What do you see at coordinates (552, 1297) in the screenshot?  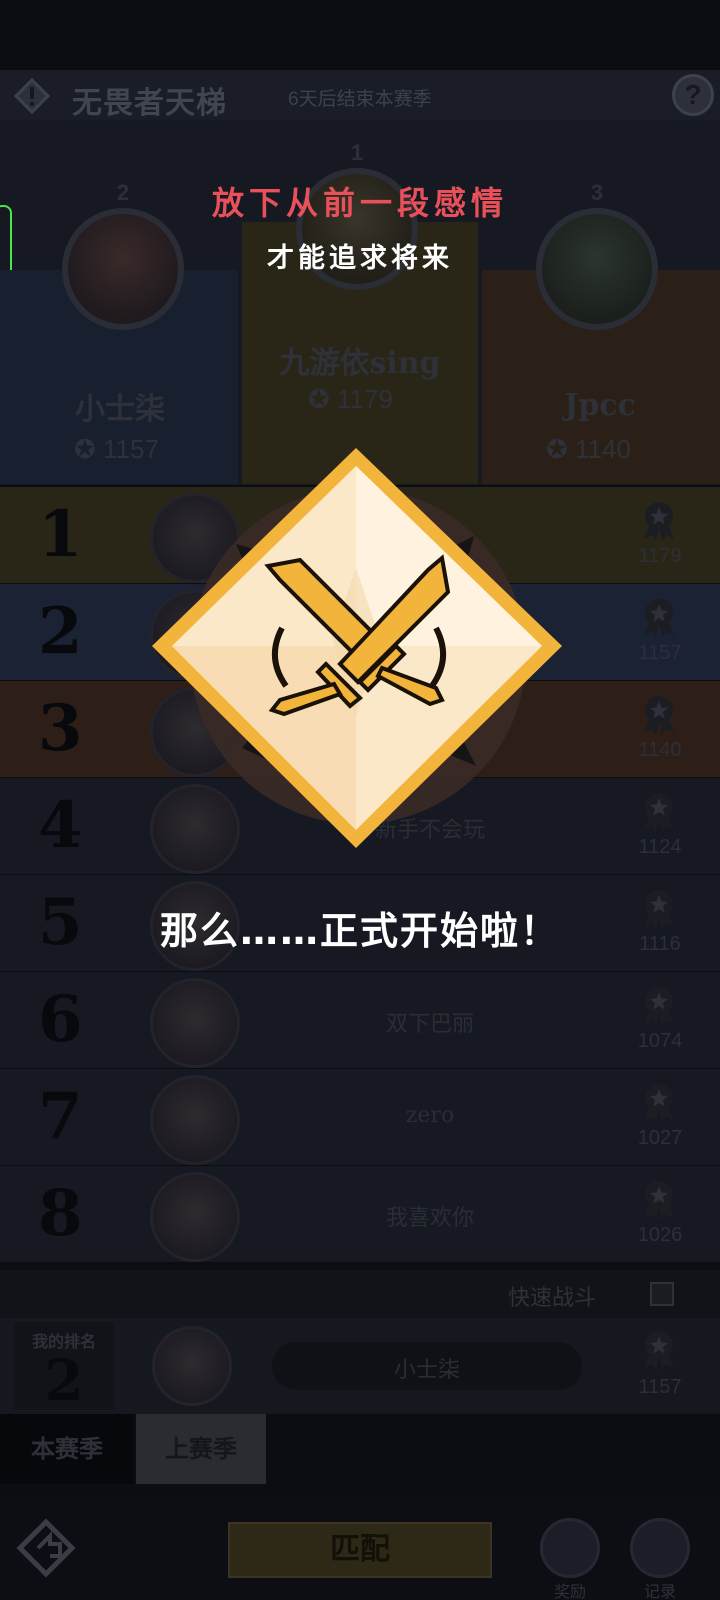 I see `quick-fight-label: 快速战斗` at bounding box center [552, 1297].